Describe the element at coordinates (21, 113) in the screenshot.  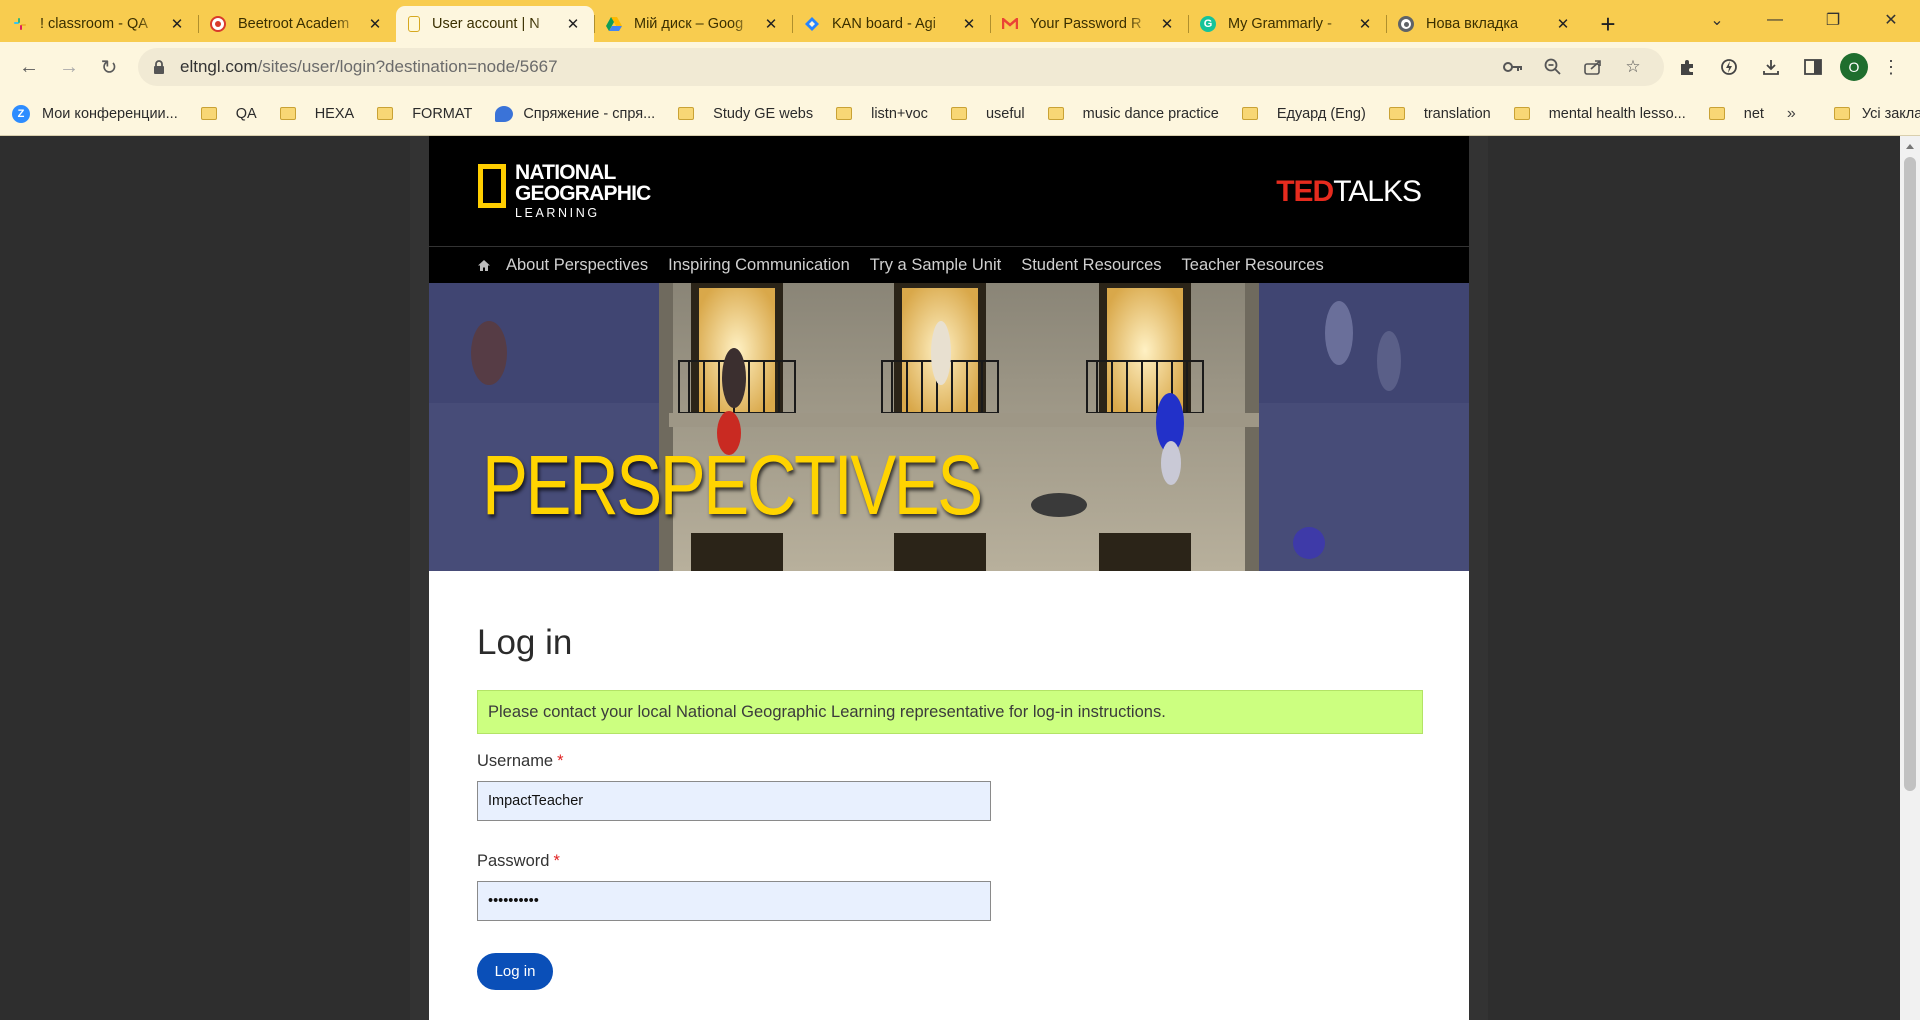
I see `zoom-logo-icon: Z` at that location.